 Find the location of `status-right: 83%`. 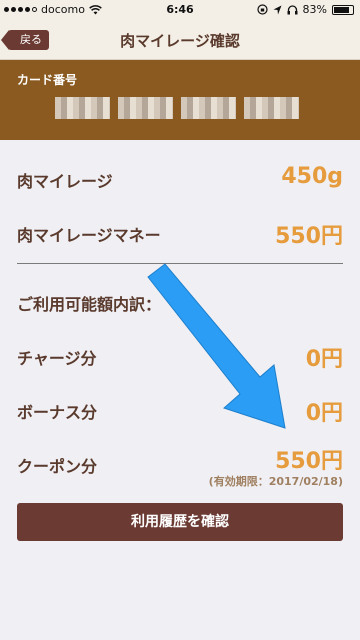

status-right: 83% is located at coordinates (305, 9).